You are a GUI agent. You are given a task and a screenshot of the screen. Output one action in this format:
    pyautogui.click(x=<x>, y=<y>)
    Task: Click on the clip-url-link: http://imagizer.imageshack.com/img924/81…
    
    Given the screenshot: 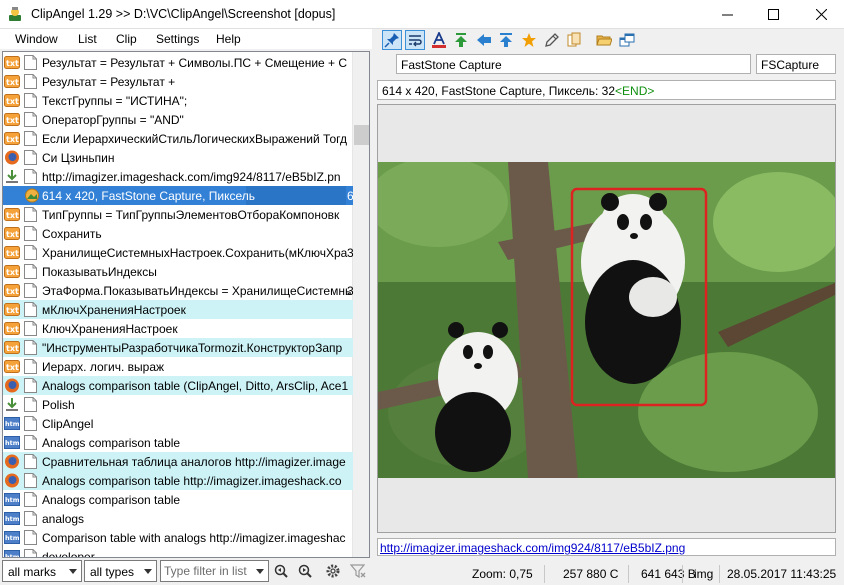 What is the action you would take?
    pyautogui.click(x=532, y=548)
    